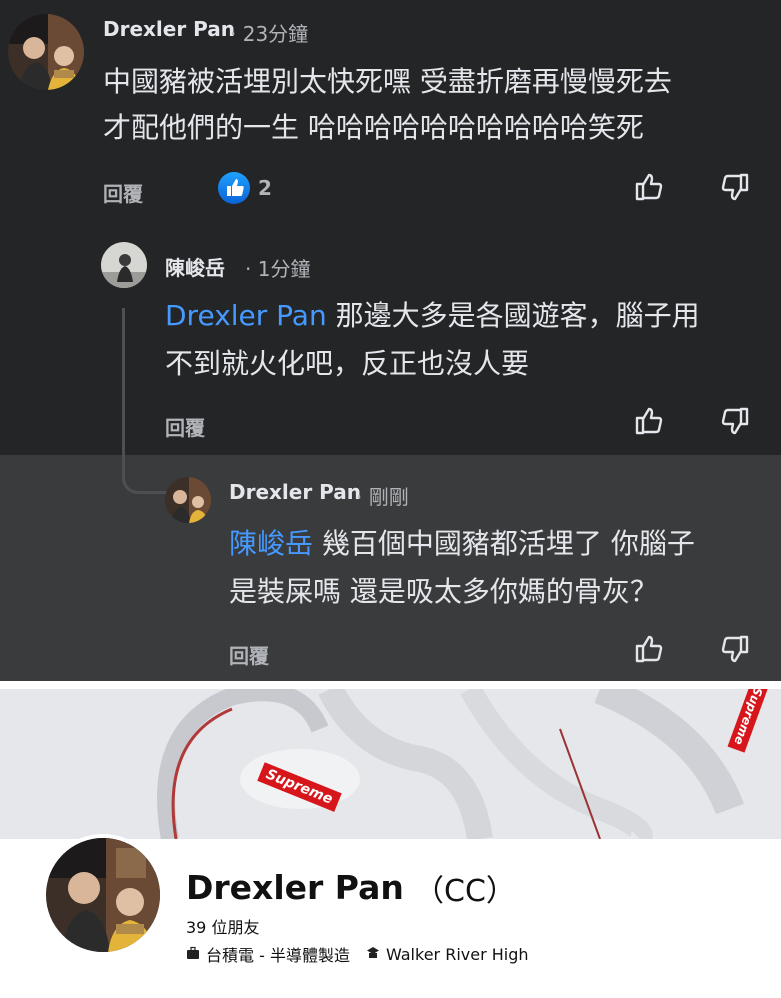  What do you see at coordinates (278, 269) in the screenshot?
I see `comment-time: · 1分鐘` at bounding box center [278, 269].